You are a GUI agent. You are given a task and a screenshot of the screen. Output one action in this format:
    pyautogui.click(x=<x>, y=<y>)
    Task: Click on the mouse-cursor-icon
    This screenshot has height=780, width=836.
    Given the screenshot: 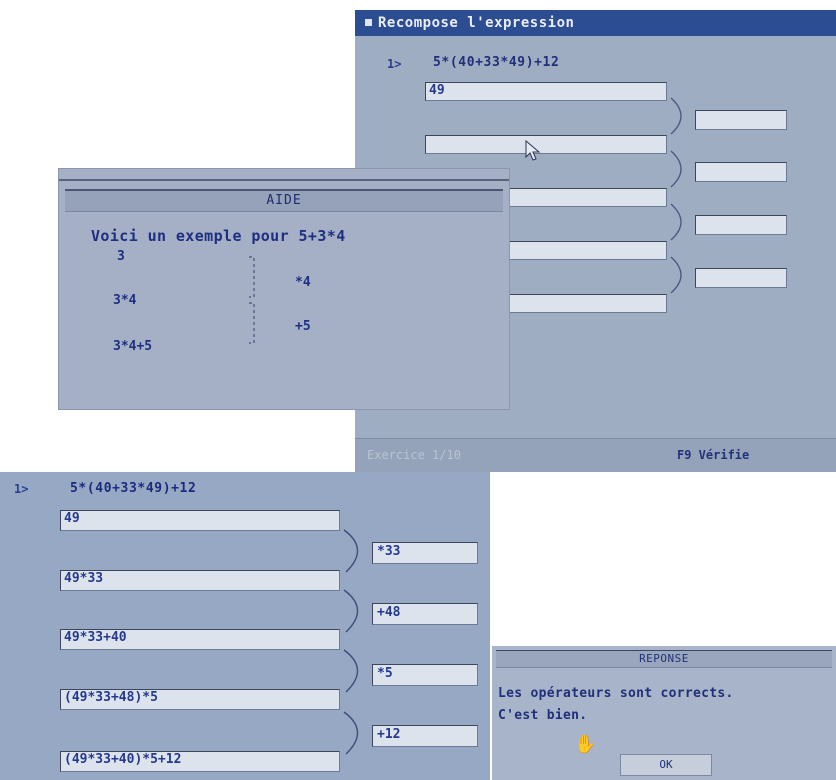 What is the action you would take?
    pyautogui.click(x=533, y=150)
    